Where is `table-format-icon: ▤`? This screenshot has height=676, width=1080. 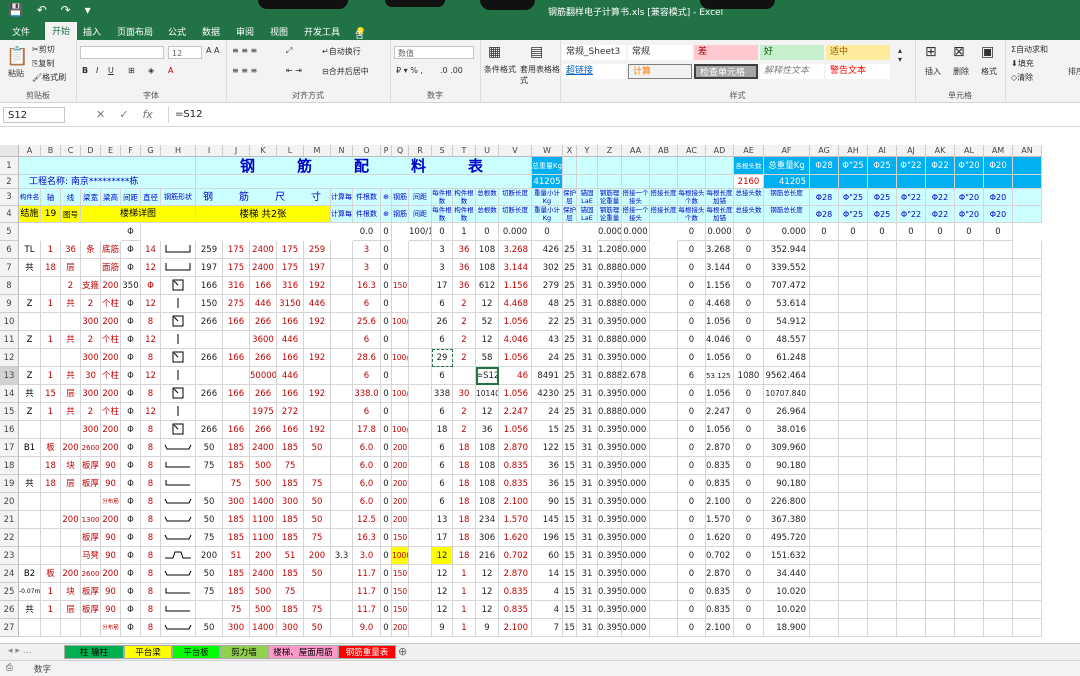
table-format-icon: ▤ is located at coordinates (536, 52).